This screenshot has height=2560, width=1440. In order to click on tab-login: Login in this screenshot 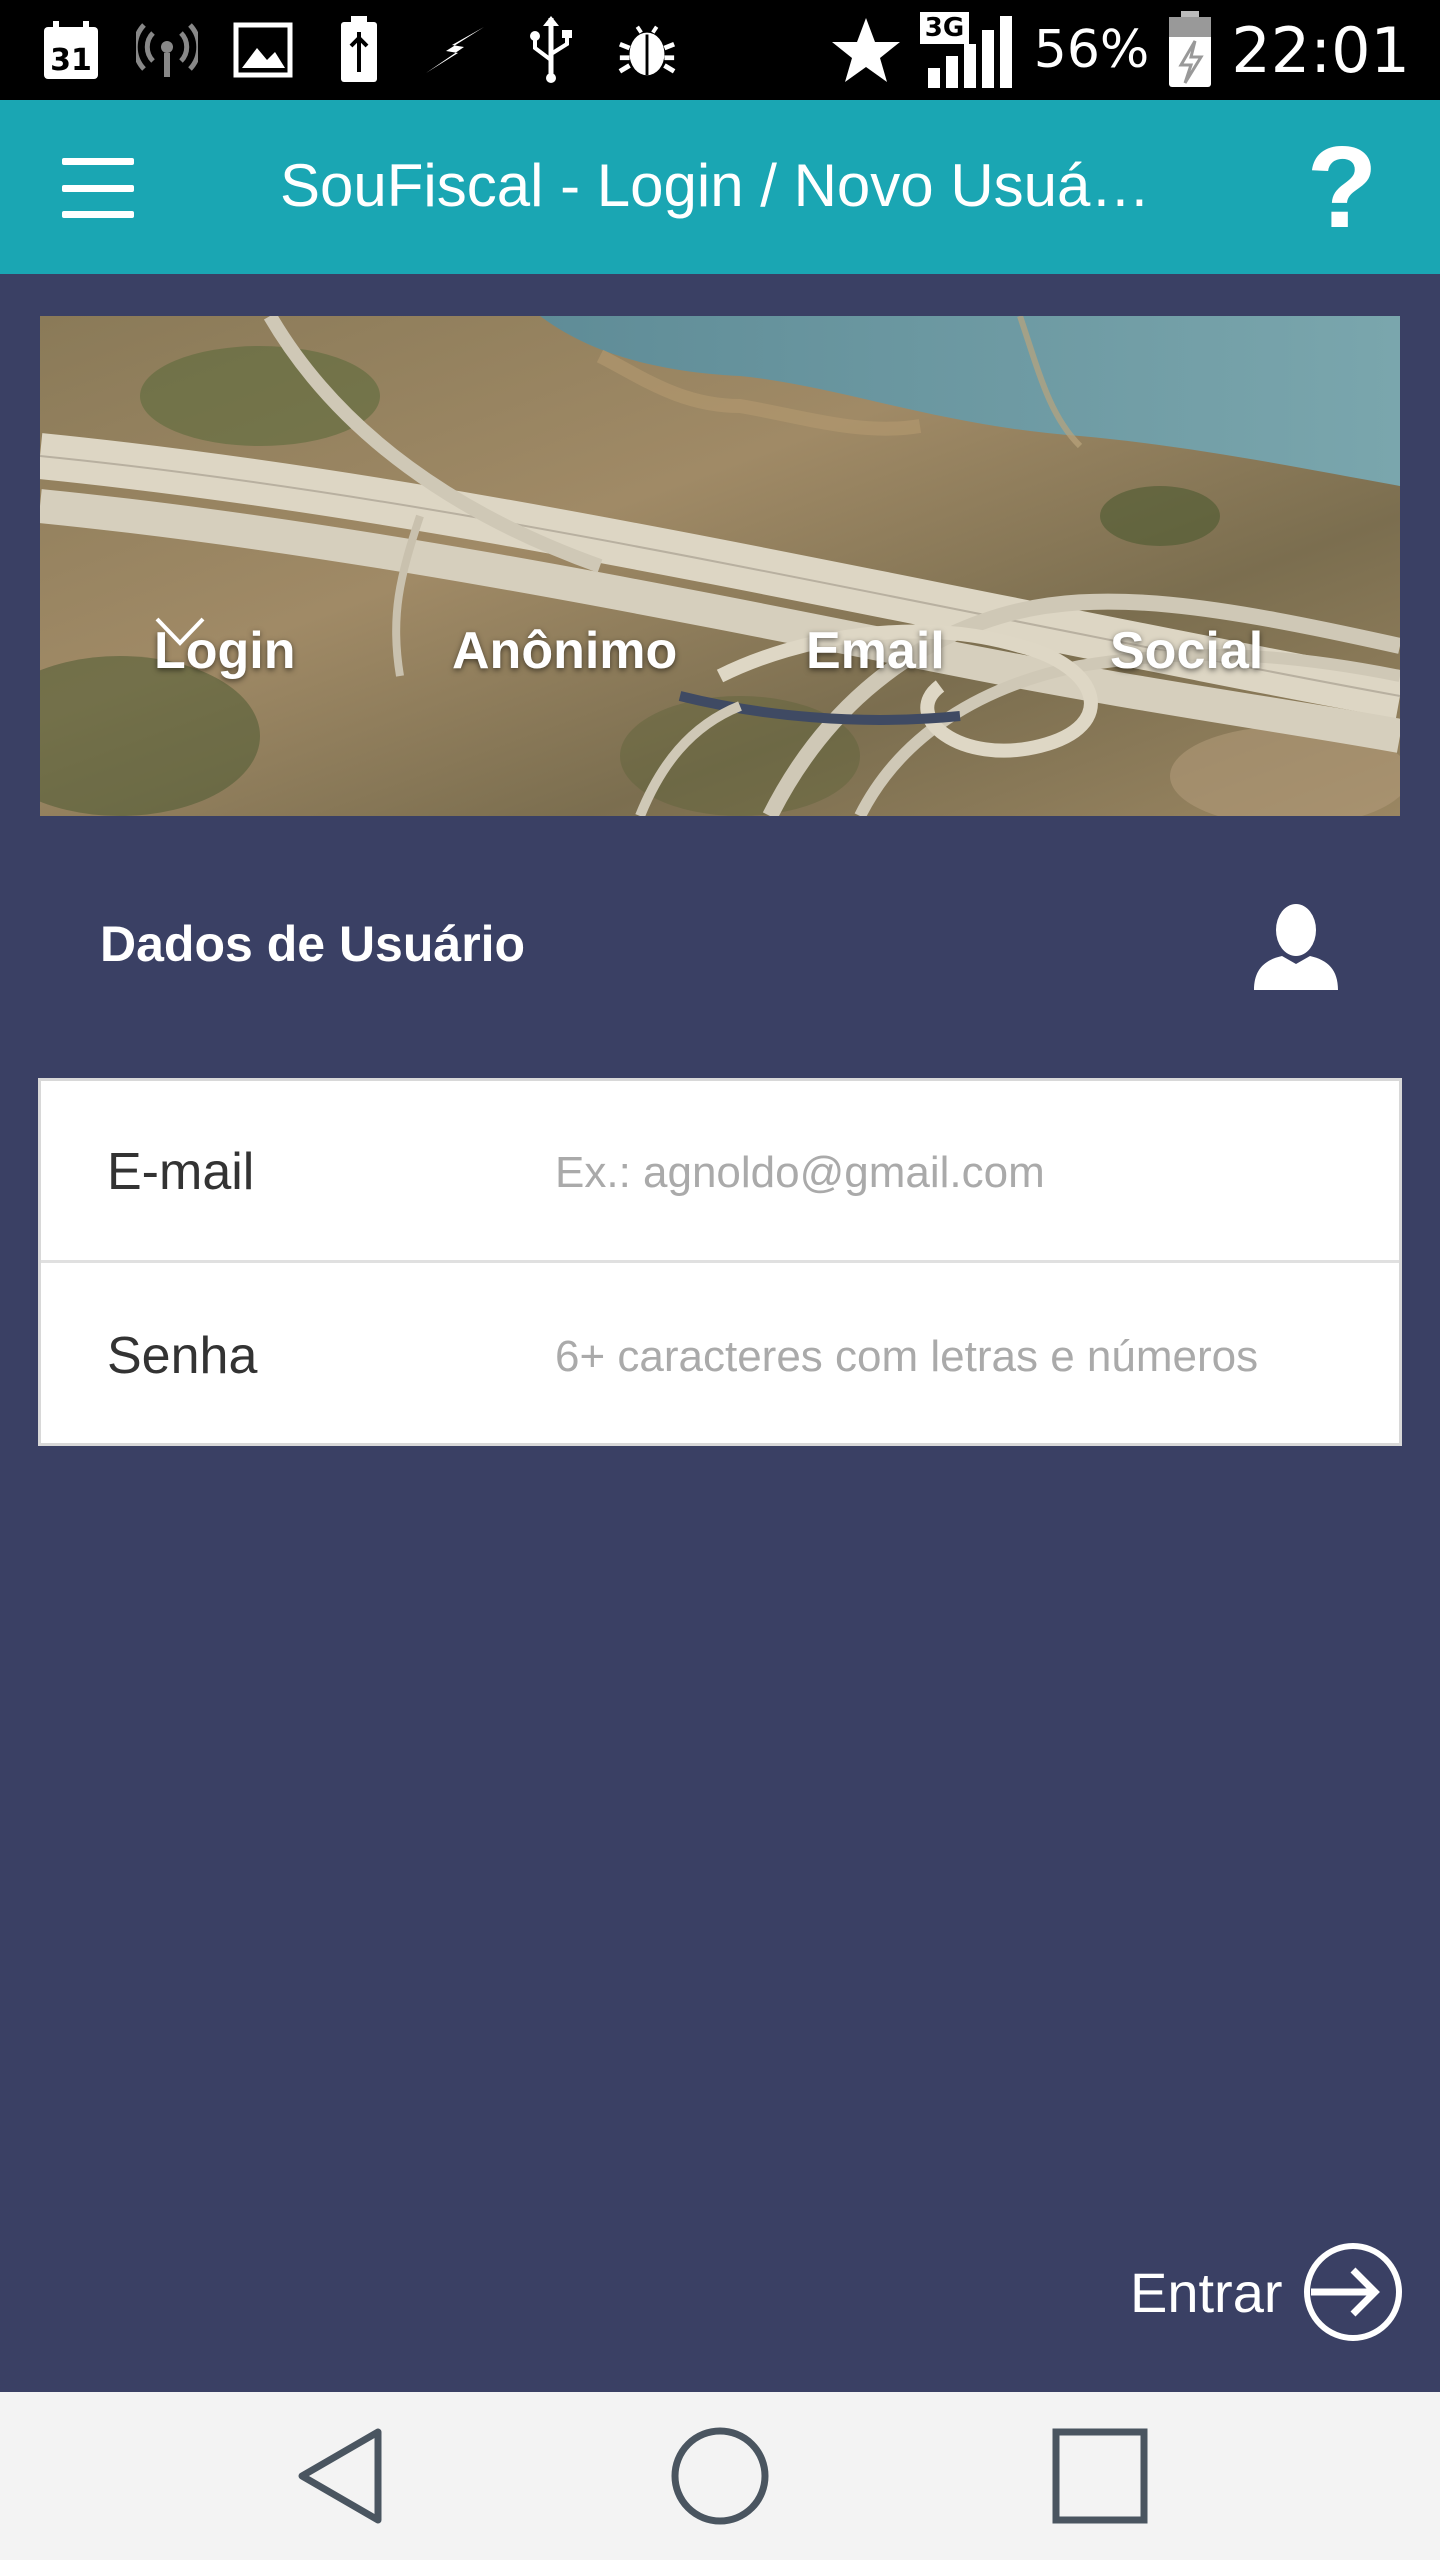, I will do `click(225, 651)`.